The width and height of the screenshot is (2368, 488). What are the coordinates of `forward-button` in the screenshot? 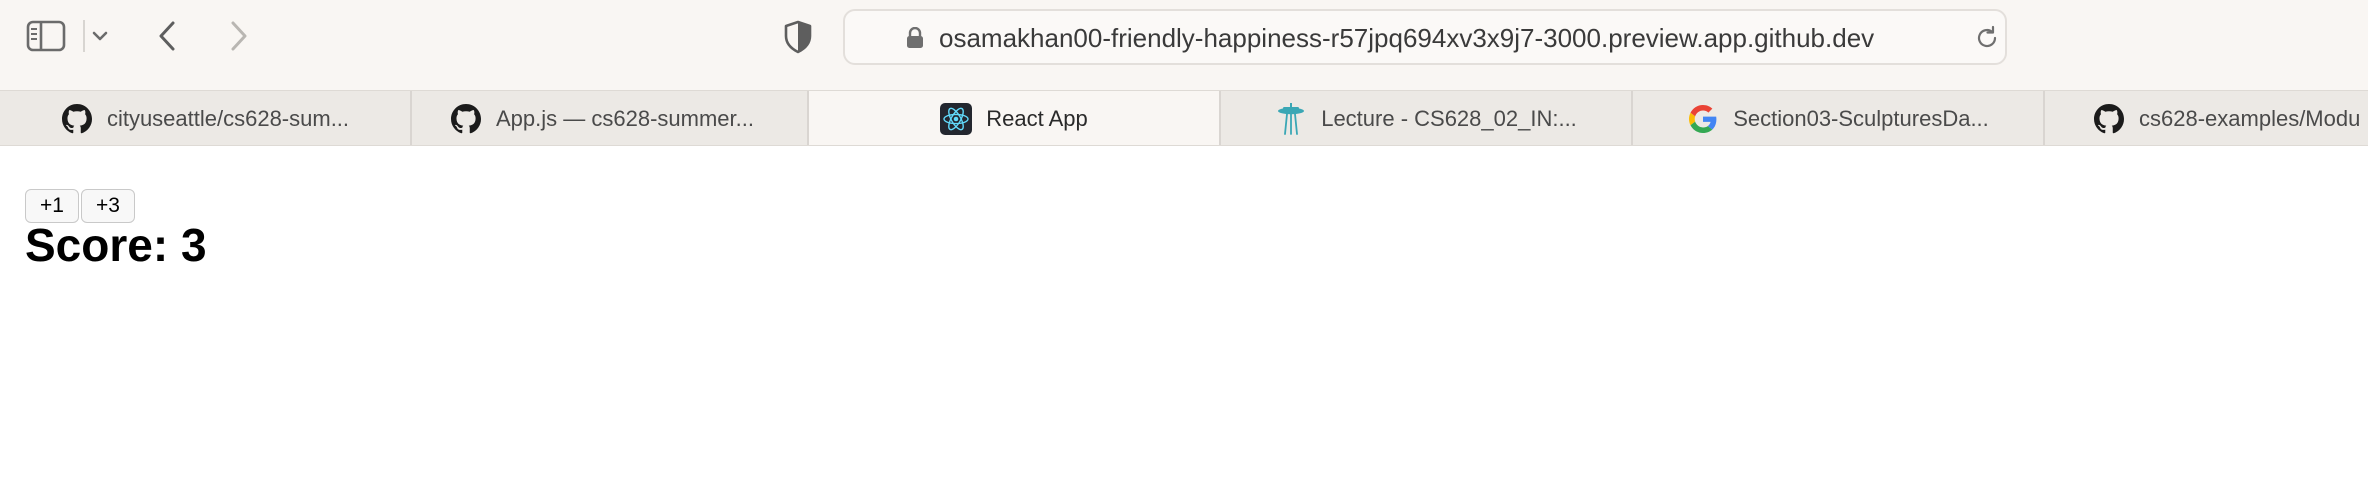 It's located at (239, 36).